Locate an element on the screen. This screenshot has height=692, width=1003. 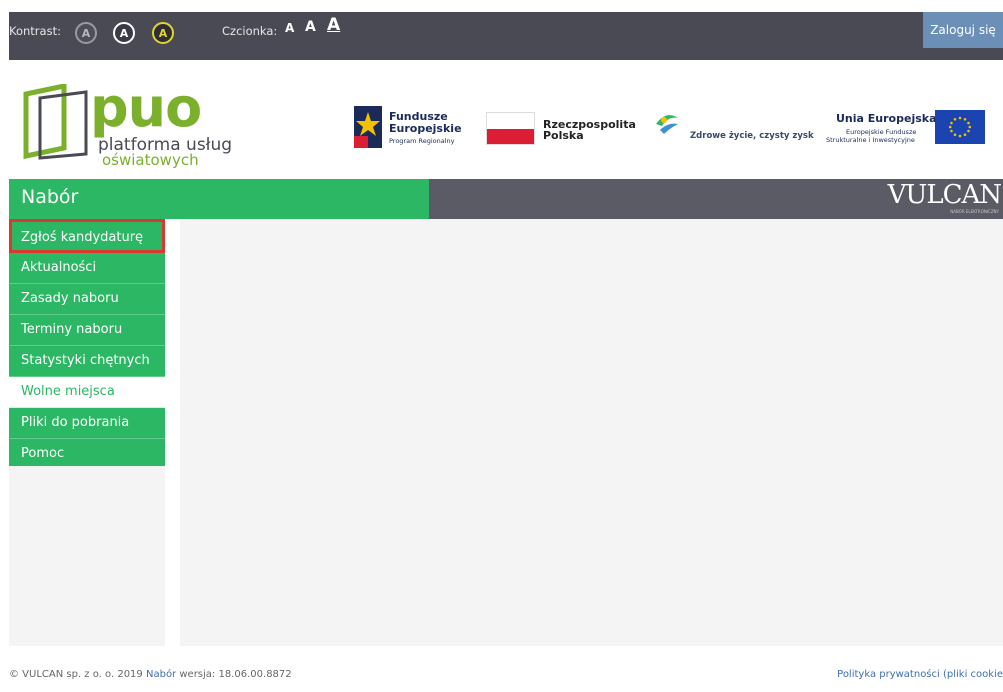
vulcan-logo: VULCAN is located at coordinates (945, 195).